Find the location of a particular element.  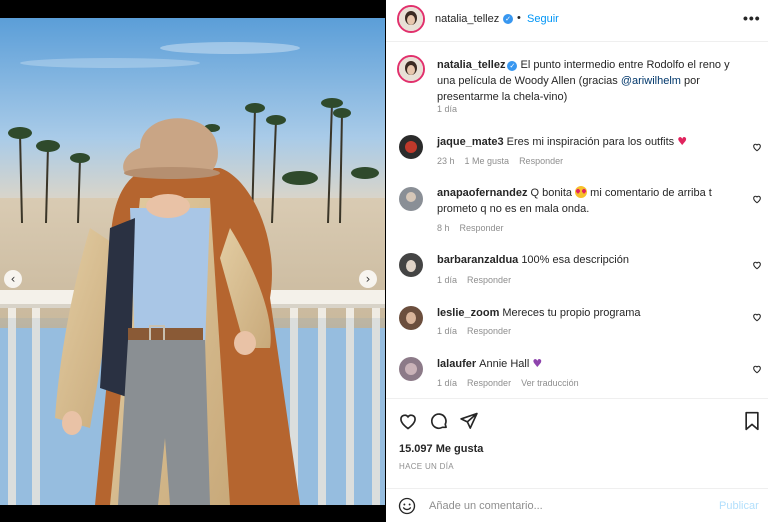

comment-username: leslie_zoom is located at coordinates (468, 313).